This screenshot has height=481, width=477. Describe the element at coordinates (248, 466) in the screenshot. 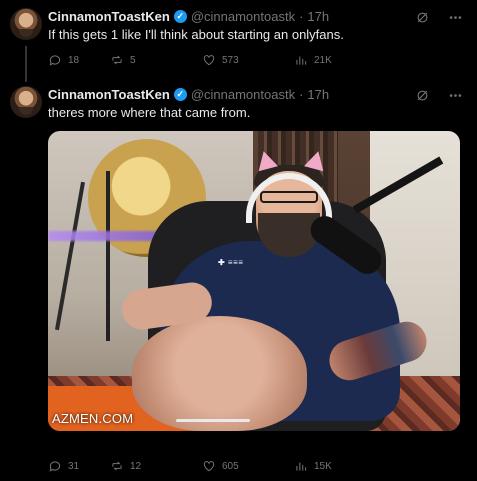

I see `like-button: 605` at that location.